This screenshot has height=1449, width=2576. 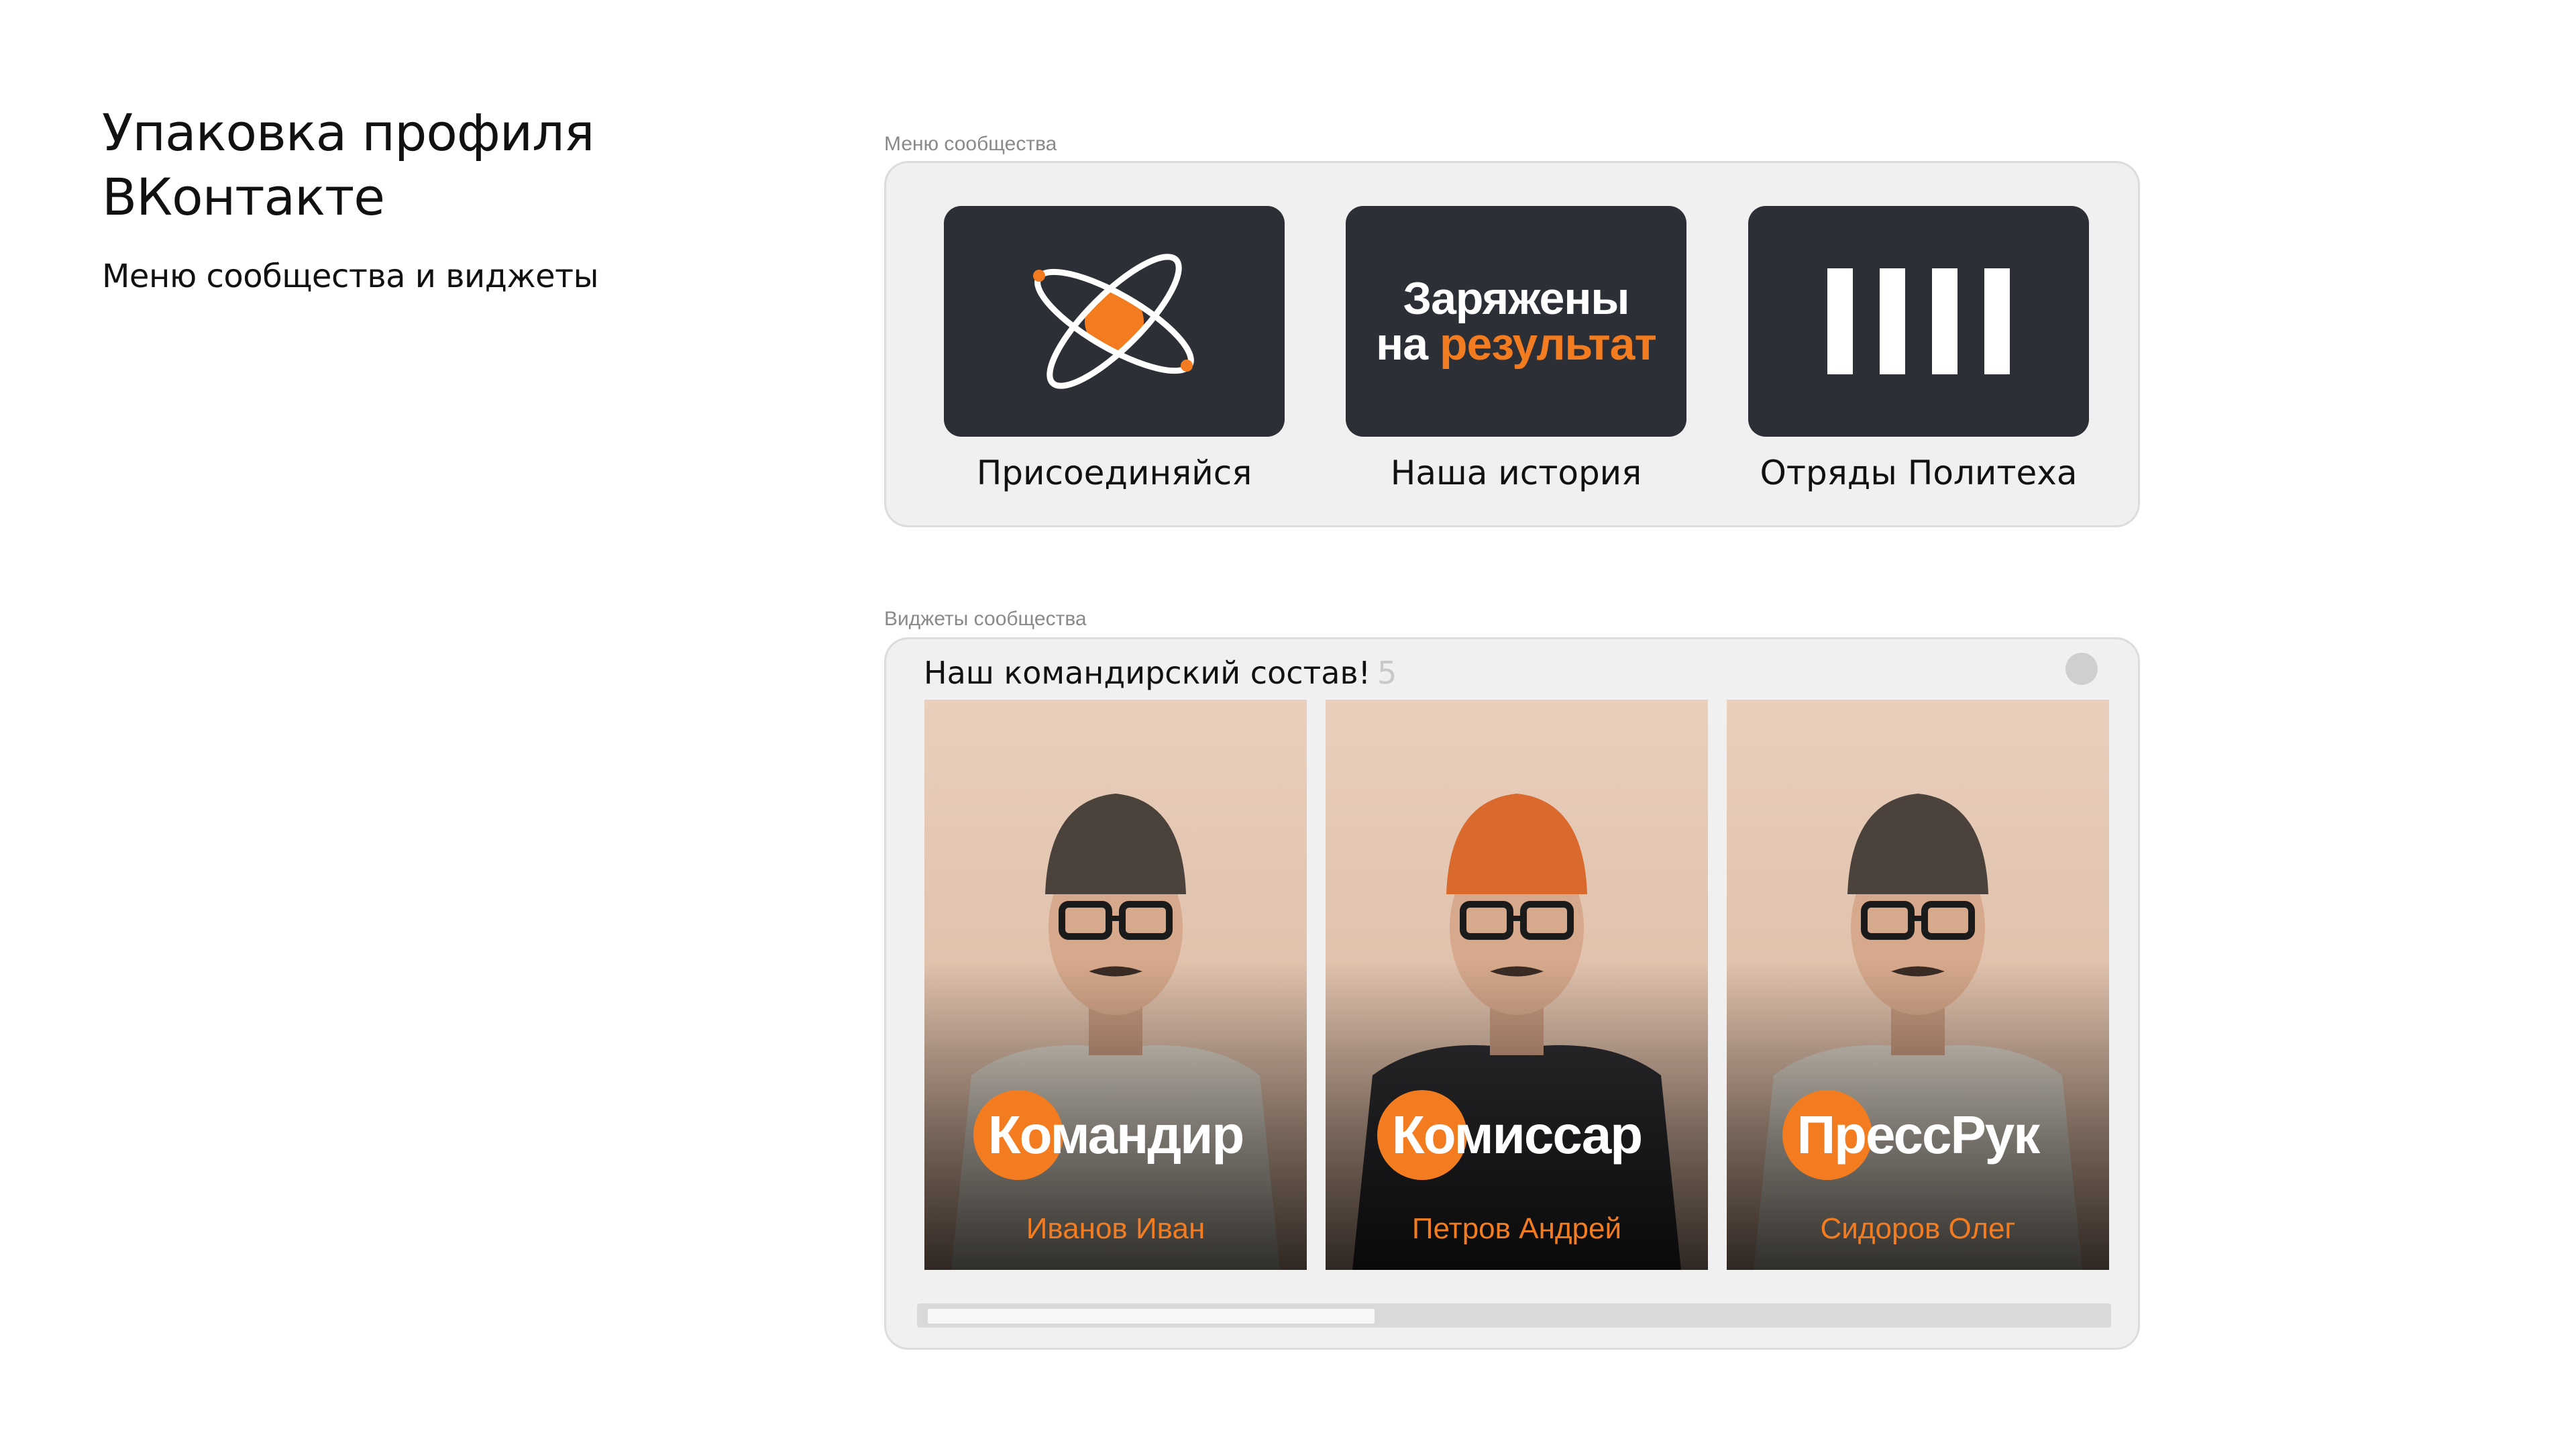 I want to click on page-title: Упаковка профиля ВКонтакте, so click(x=348, y=165).